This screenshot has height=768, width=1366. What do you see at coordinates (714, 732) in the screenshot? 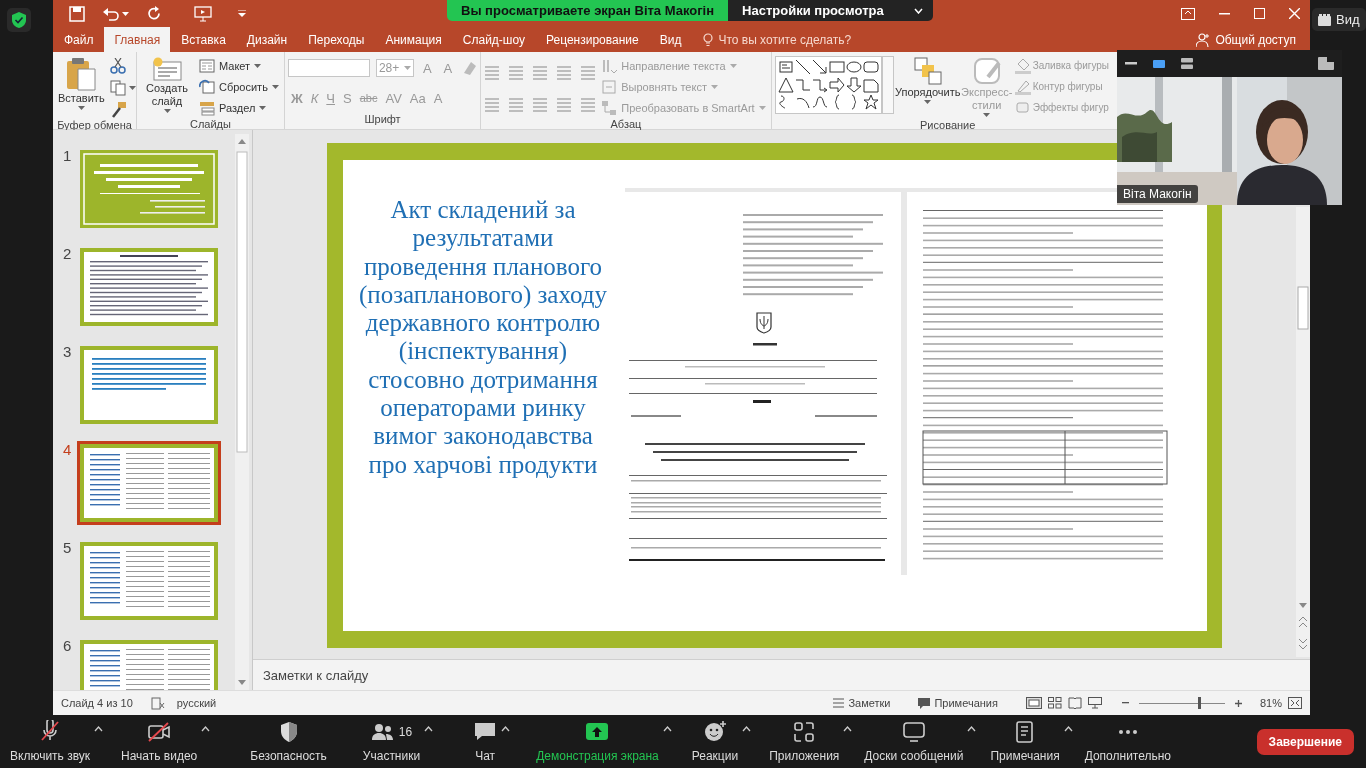
I see `smiley-icon` at bounding box center [714, 732].